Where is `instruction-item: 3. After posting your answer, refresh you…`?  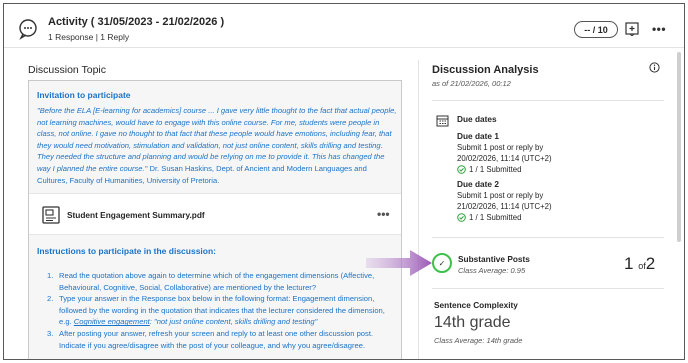 instruction-item: 3. After posting your answer, refresh you… is located at coordinates (210, 339).